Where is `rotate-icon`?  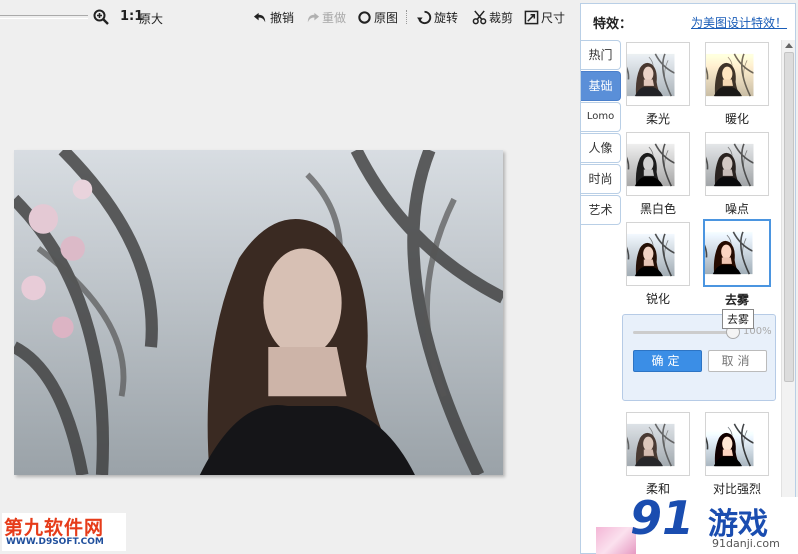
rotate-icon is located at coordinates (424, 17).